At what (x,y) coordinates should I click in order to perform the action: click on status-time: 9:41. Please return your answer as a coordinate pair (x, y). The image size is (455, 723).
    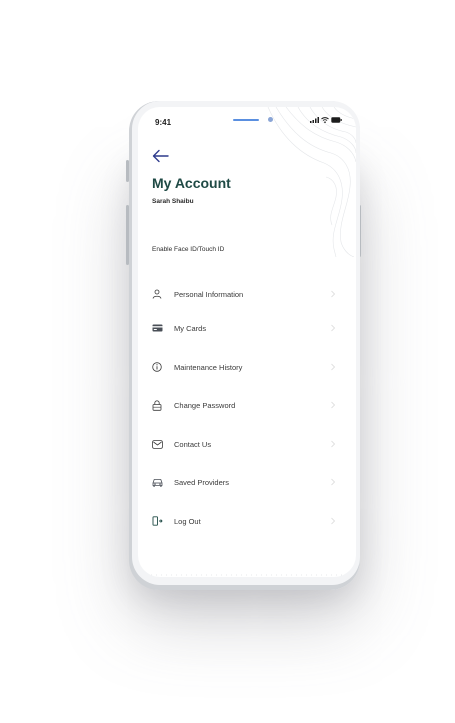
    Looking at the image, I should click on (163, 122).